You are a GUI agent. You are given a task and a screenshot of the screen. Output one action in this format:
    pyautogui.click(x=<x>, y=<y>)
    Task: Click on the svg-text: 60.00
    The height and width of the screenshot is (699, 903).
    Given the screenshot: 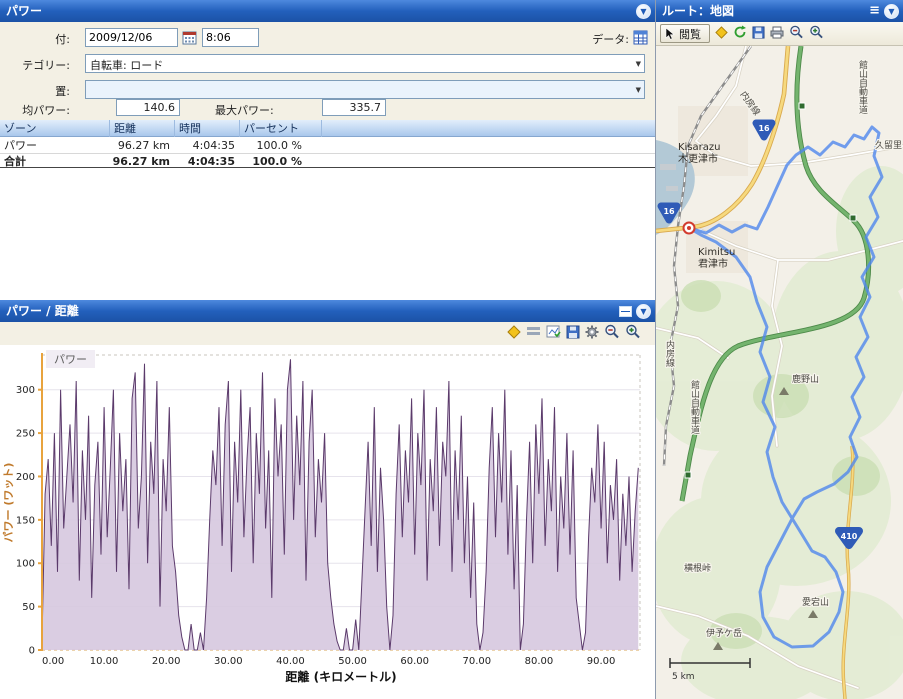 What is the action you would take?
    pyautogui.click(x=414, y=661)
    